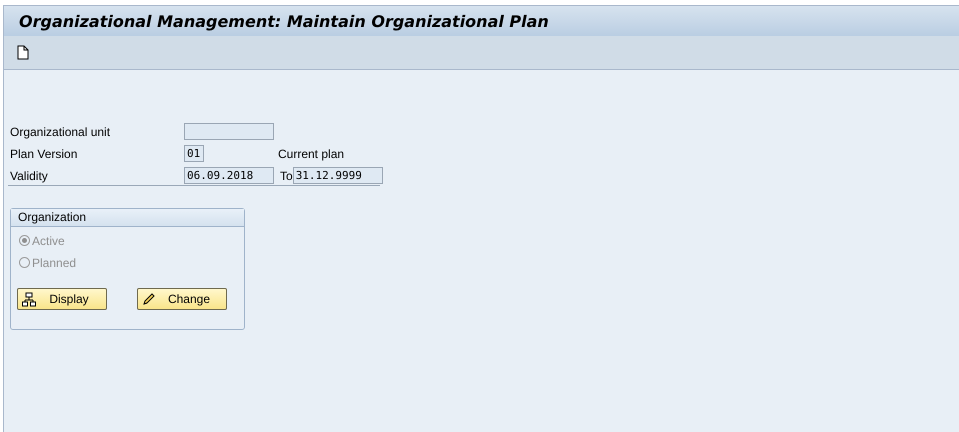 This screenshot has height=432, width=959. I want to click on button: Display, so click(62, 299).